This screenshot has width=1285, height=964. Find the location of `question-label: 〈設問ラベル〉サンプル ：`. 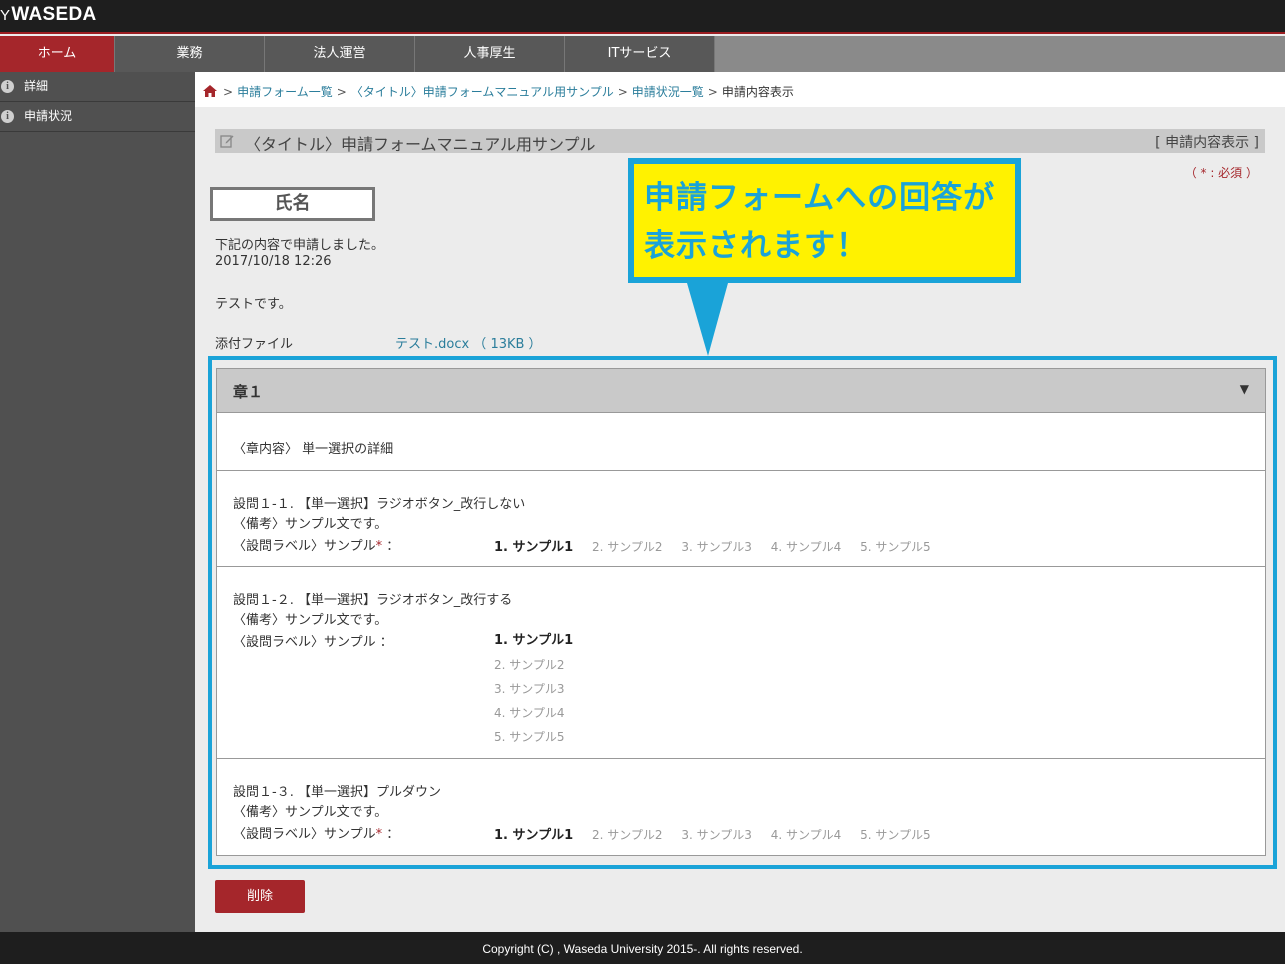

question-label: 〈設問ラベル〉サンプル ： is located at coordinates (313, 642).